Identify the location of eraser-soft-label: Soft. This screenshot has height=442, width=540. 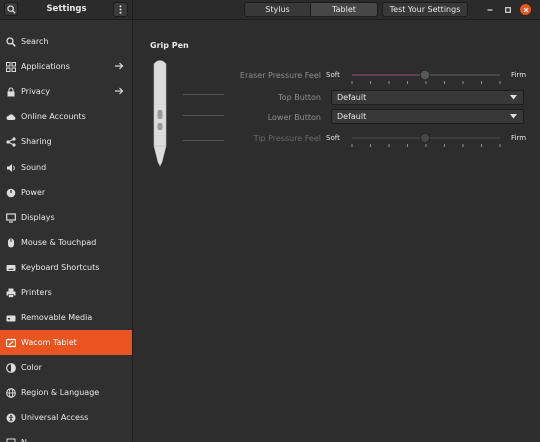
(333, 75).